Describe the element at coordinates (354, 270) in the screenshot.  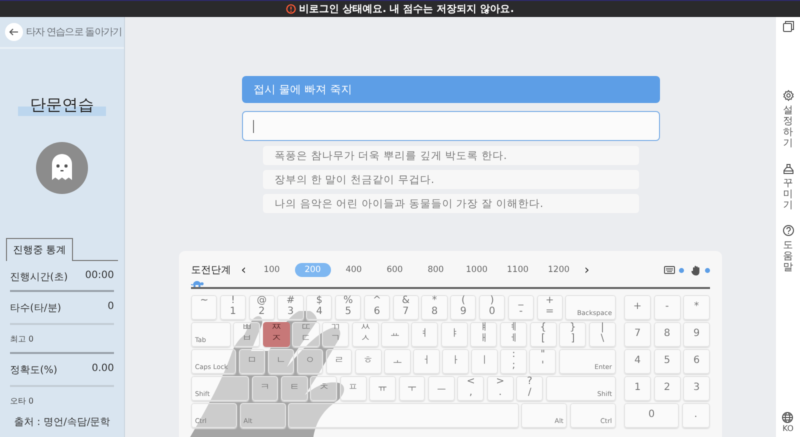
I see `level-option: 400` at that location.